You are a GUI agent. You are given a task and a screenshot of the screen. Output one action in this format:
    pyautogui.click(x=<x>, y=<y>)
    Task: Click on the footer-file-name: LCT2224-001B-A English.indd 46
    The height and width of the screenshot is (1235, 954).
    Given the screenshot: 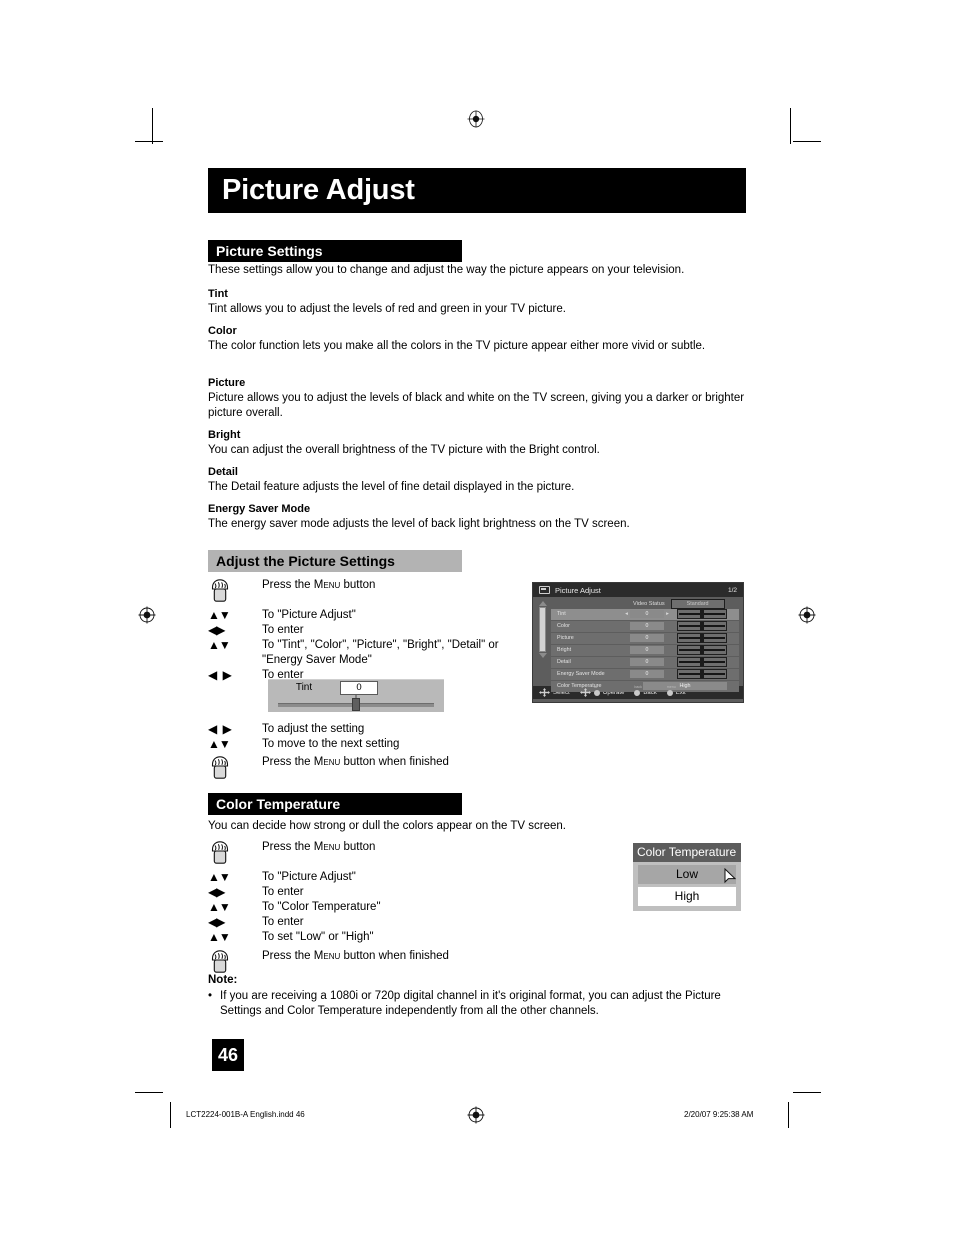 What is the action you would take?
    pyautogui.click(x=245, y=1114)
    